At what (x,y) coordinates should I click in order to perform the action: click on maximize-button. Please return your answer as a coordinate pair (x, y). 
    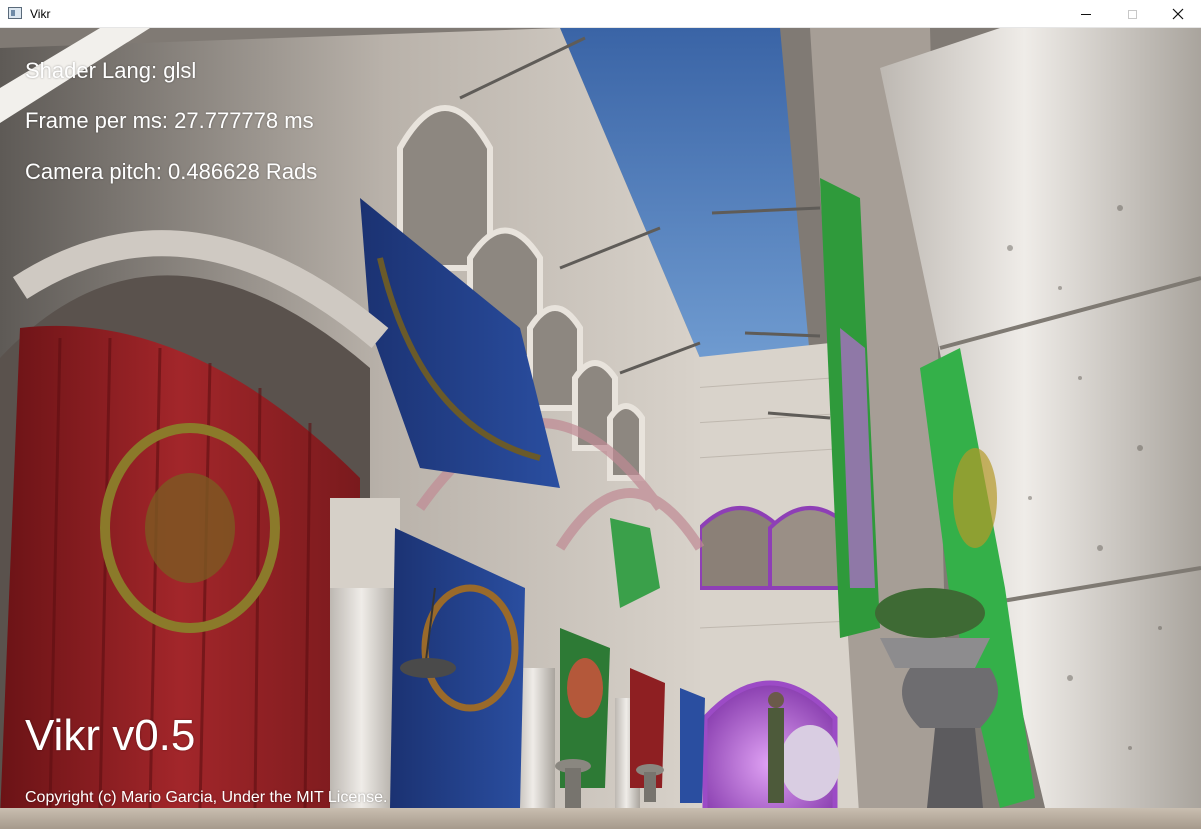
    Looking at the image, I should click on (1132, 14).